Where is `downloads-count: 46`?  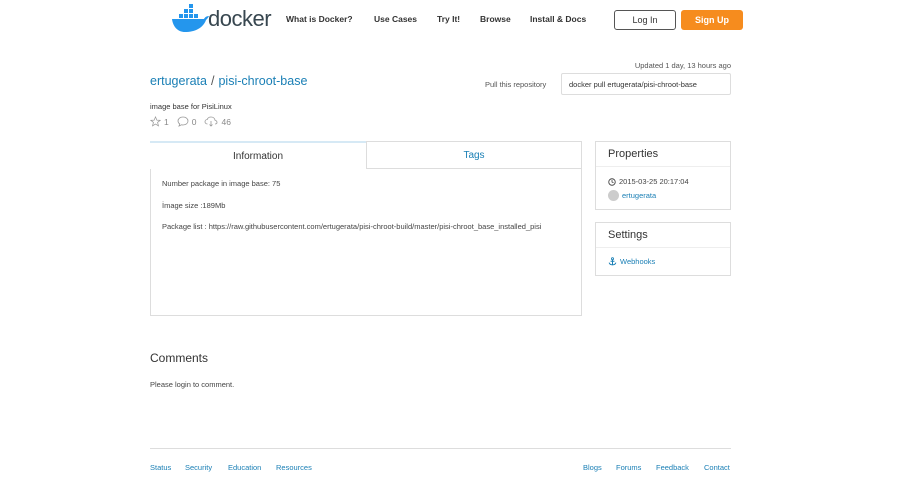
downloads-count: 46 is located at coordinates (226, 121).